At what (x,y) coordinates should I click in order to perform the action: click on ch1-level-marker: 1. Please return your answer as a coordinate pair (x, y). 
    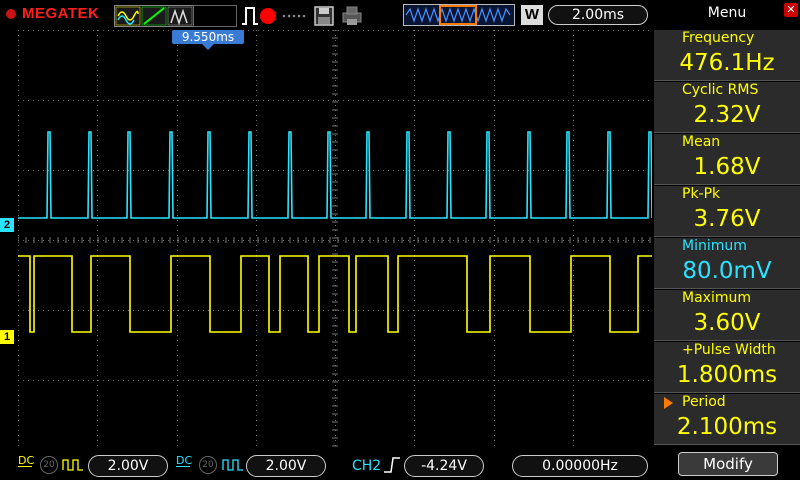
    Looking at the image, I should click on (7, 337).